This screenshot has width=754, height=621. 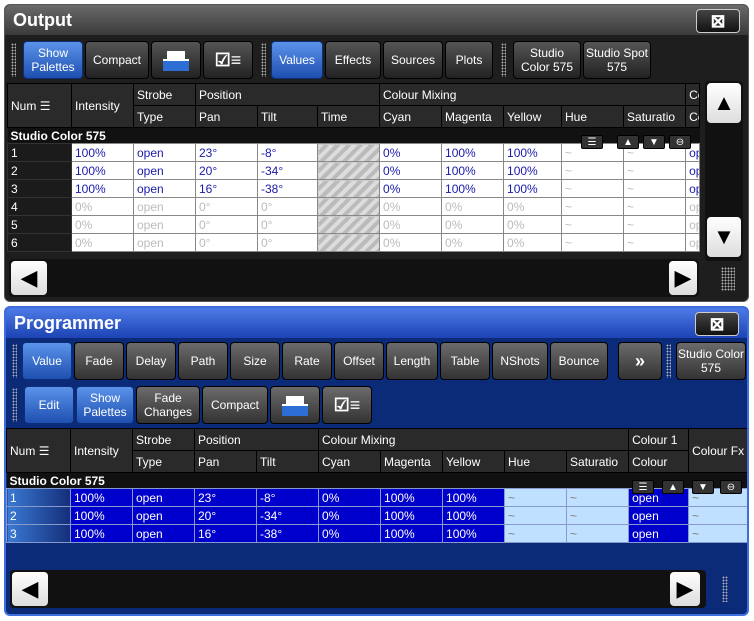 What do you see at coordinates (376, 323) in the screenshot?
I see `programmer-title-bar: Programmer ⊠` at bounding box center [376, 323].